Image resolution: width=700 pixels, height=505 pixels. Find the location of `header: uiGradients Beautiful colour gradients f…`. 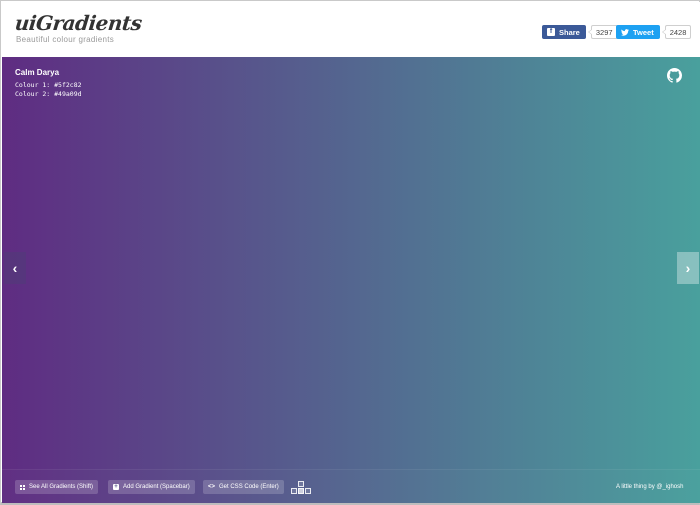

header: uiGradients Beautiful colour gradients f… is located at coordinates (351, 29).